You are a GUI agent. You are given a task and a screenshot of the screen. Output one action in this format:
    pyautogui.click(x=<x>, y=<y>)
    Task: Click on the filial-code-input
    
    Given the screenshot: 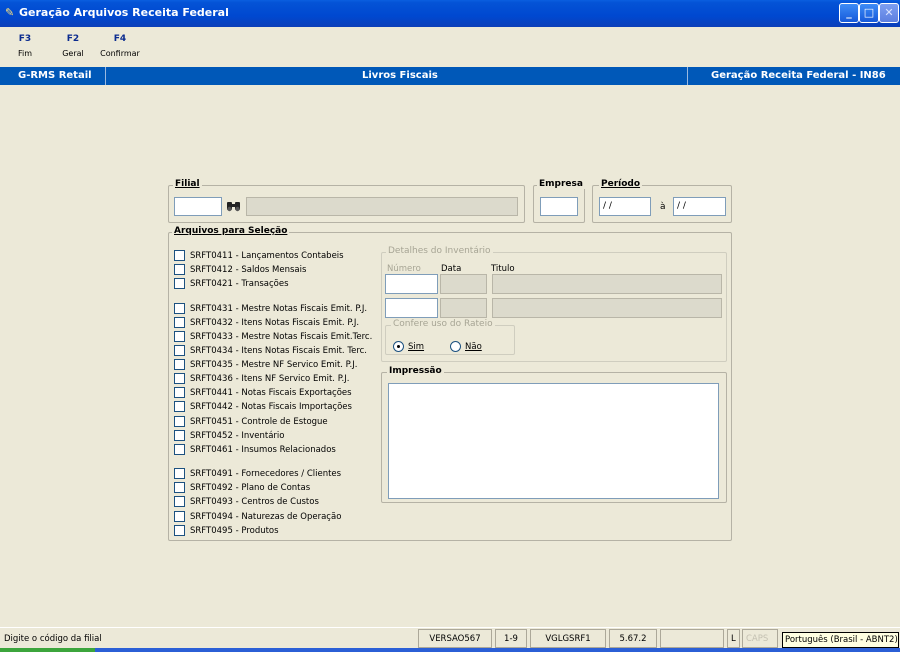 What is the action you would take?
    pyautogui.click(x=198, y=206)
    